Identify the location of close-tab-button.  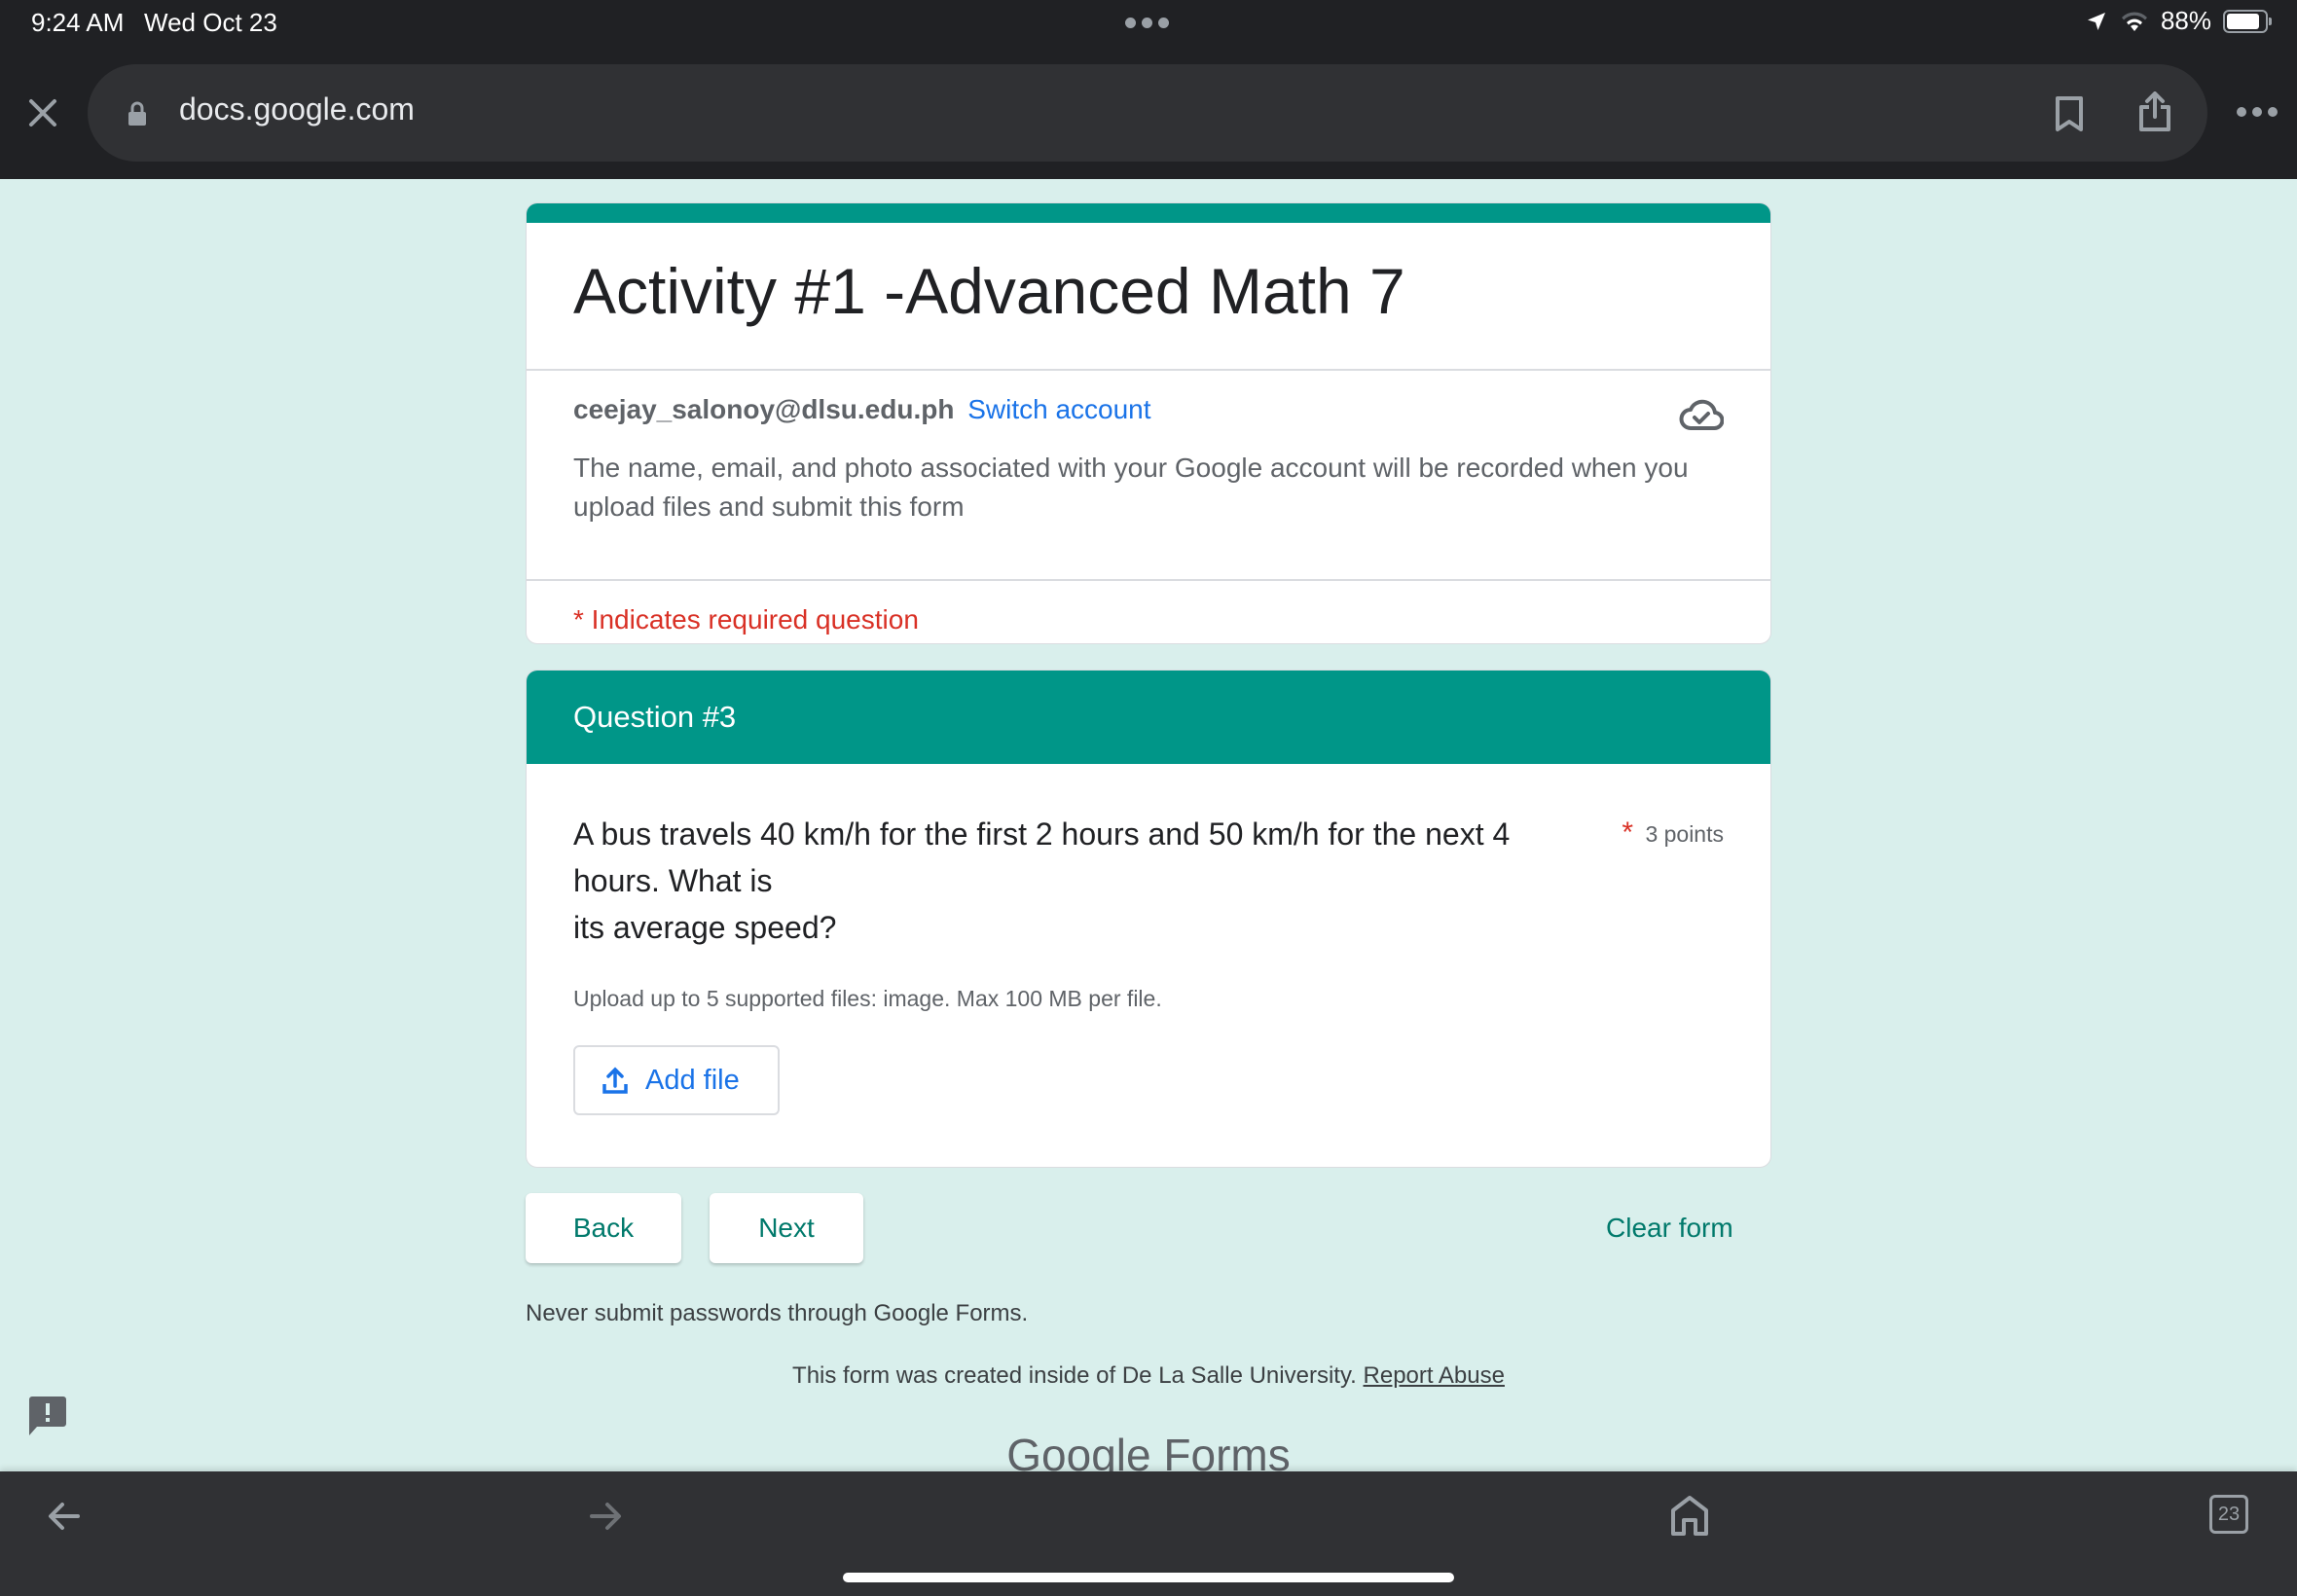
(42, 112).